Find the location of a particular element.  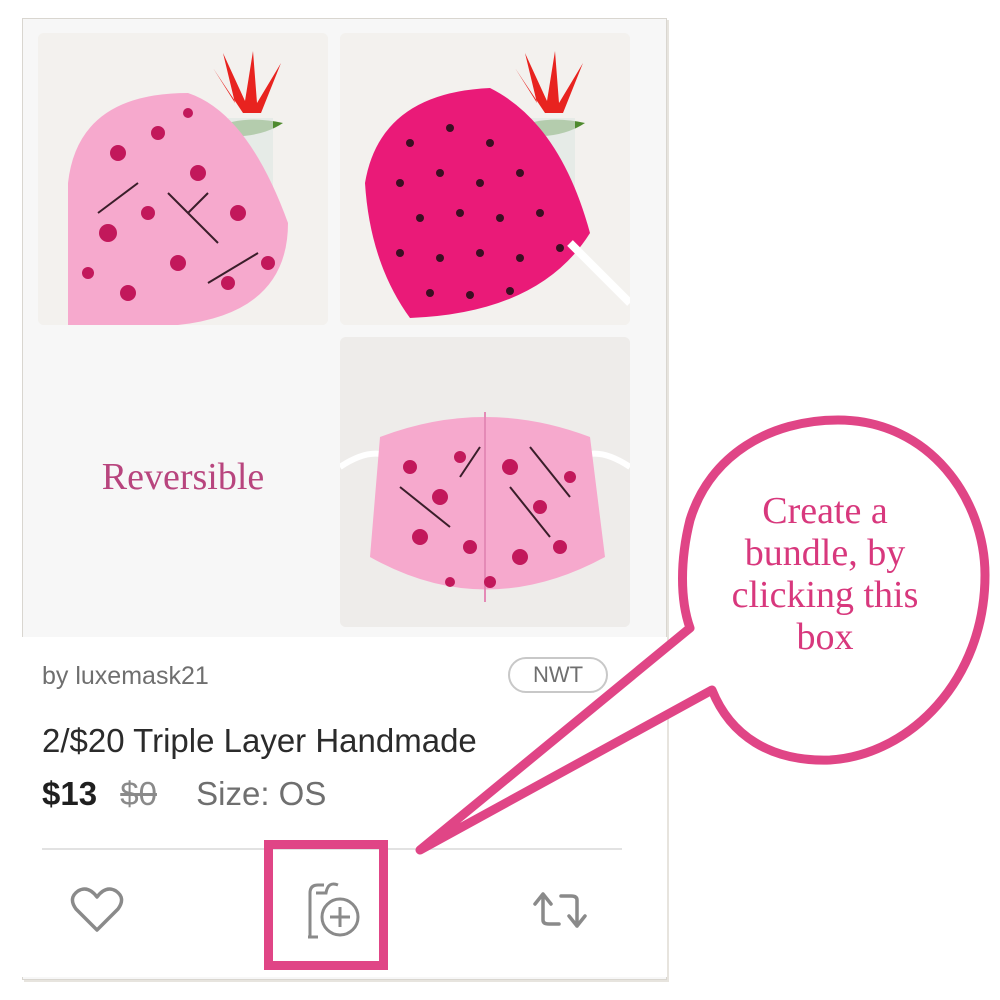

callout-line: box is located at coordinates (825, 637).